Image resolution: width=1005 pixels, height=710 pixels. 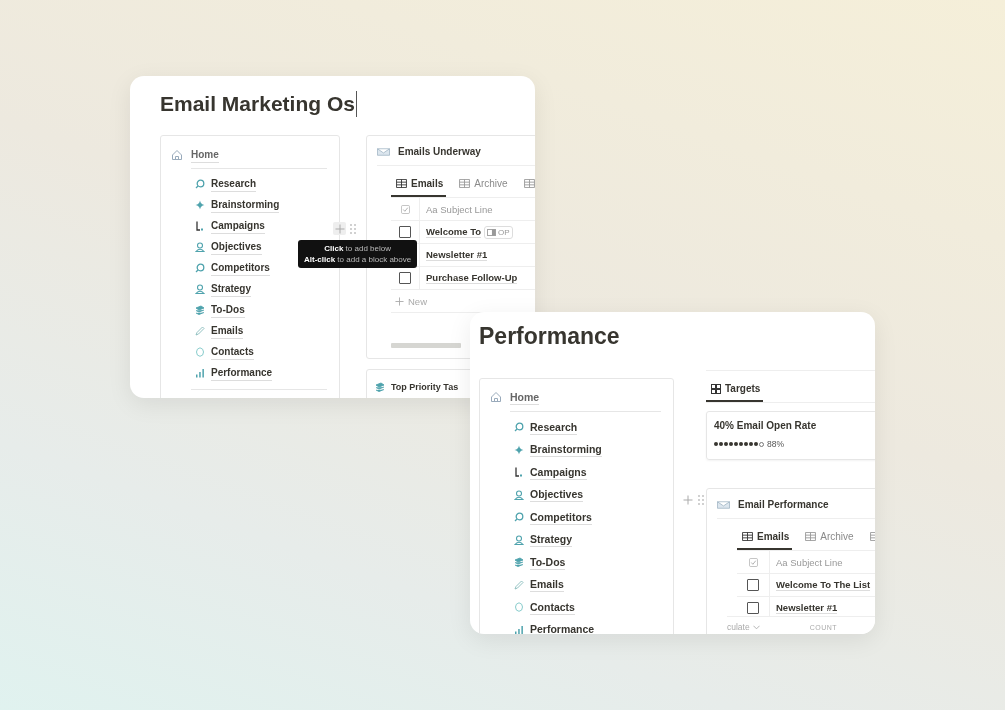 I want to click on grid-icon, so click(x=716, y=388).